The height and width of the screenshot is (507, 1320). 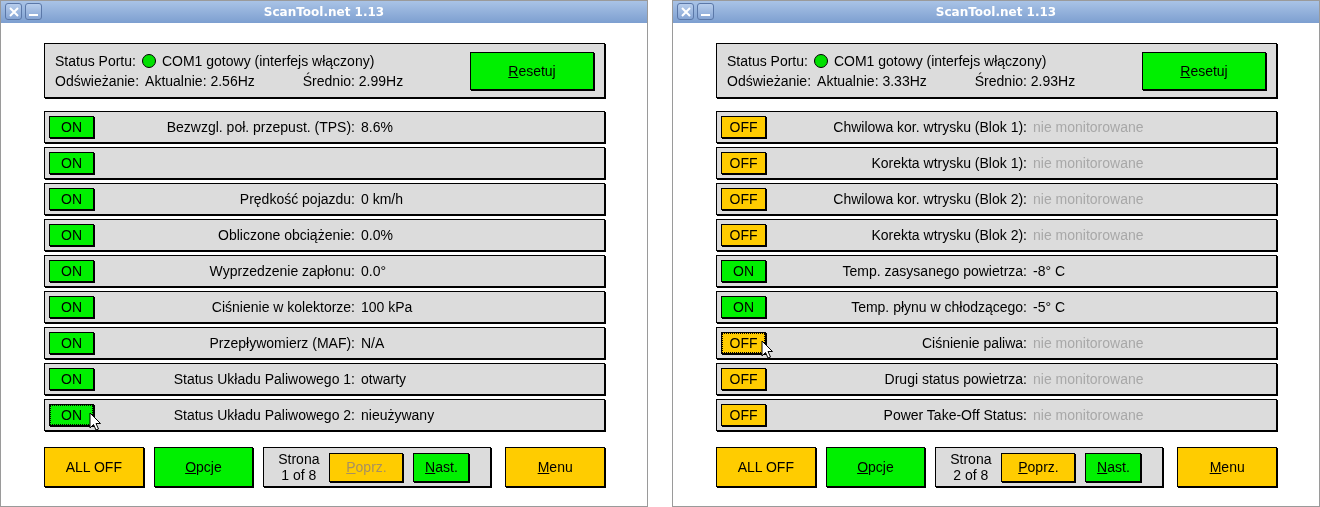 What do you see at coordinates (382, 199) in the screenshot?
I see `sensor-value: 0 km/h` at bounding box center [382, 199].